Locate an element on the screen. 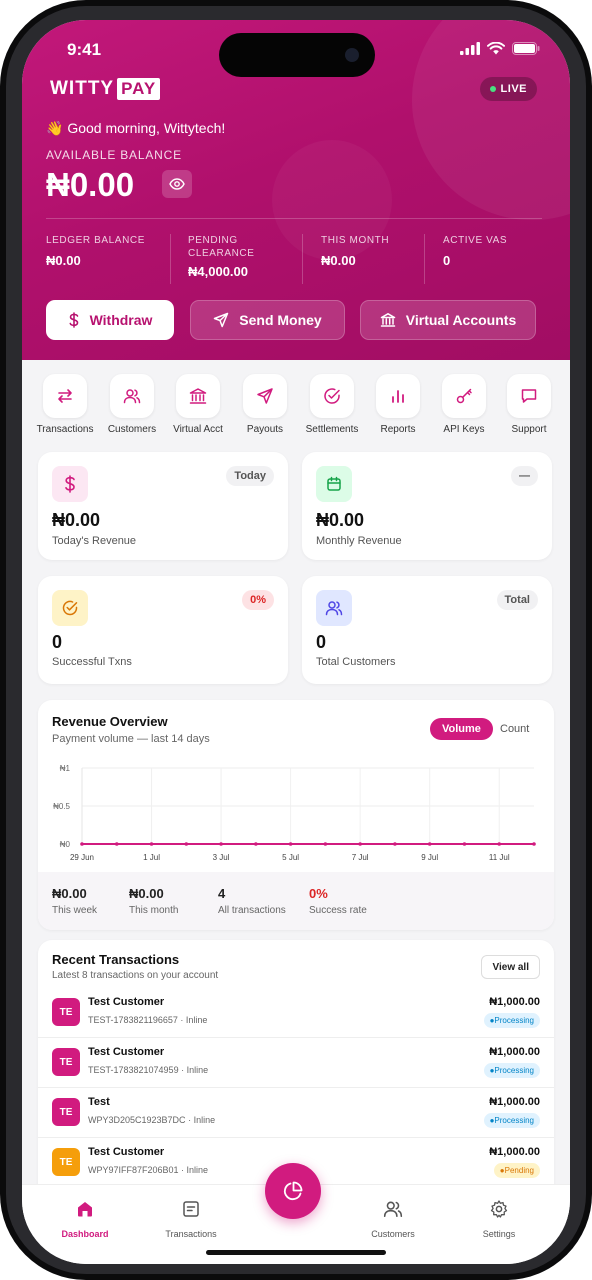 This screenshot has width=592, height=1280. nav-label: Transactions is located at coordinates (191, 1234).